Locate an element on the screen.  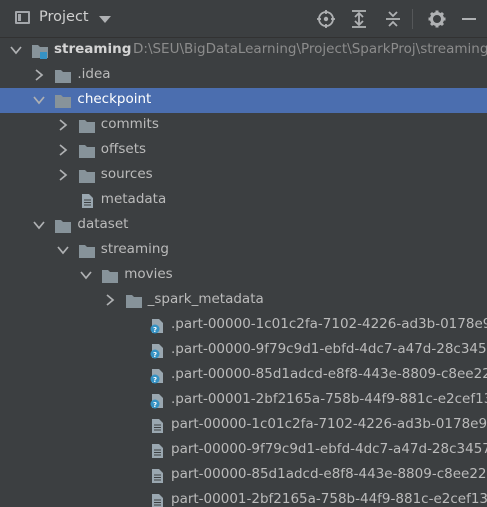
expand-all-icon is located at coordinates (359, 19).